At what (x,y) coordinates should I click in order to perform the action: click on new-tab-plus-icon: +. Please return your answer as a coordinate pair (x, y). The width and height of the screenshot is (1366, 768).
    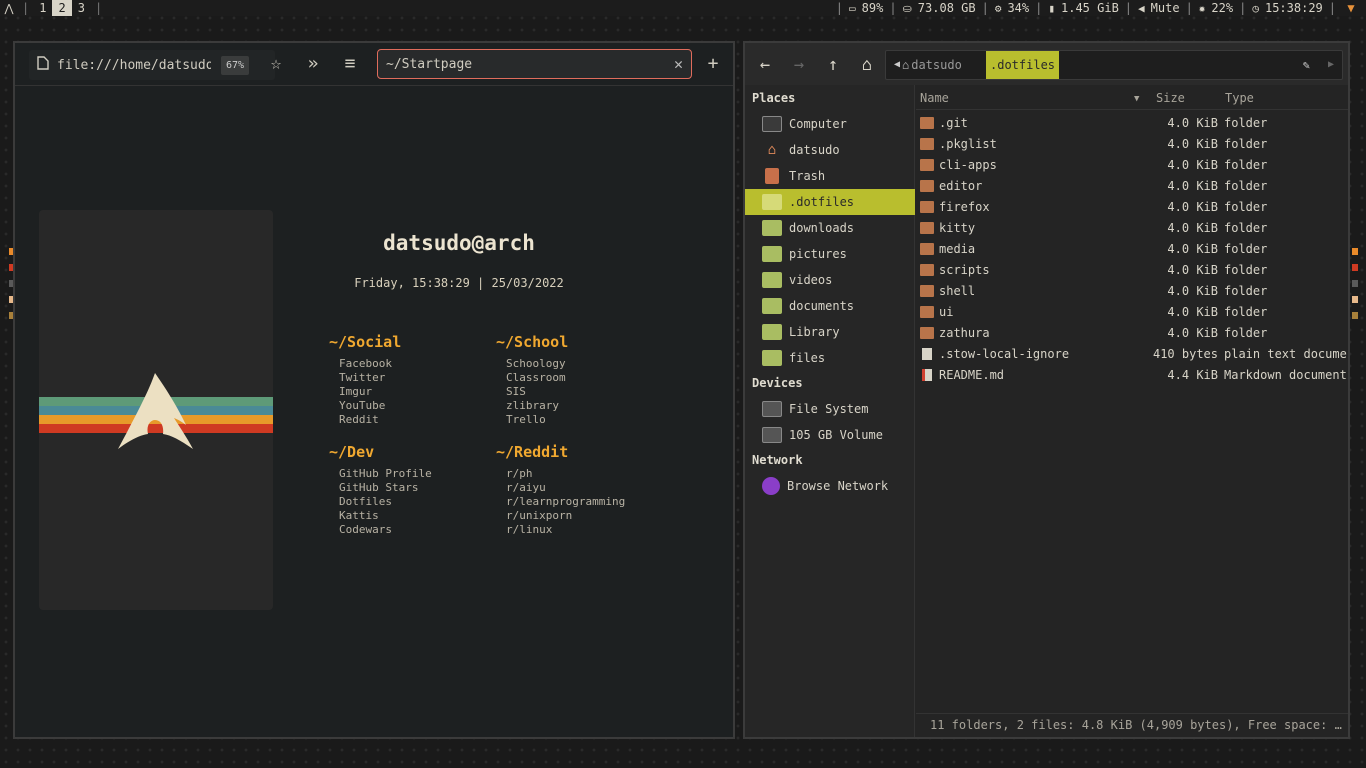
    Looking at the image, I should click on (713, 64).